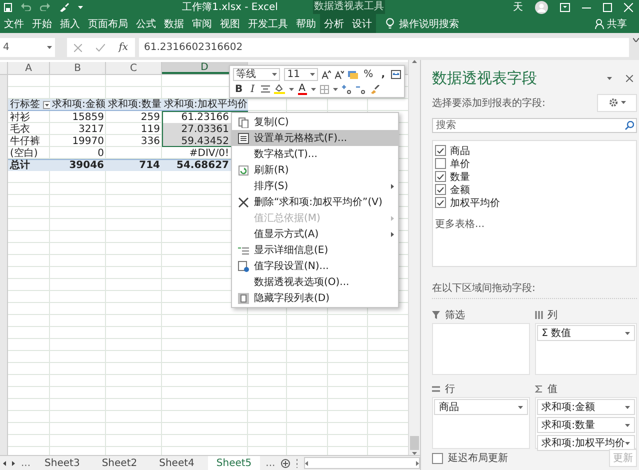  I want to click on percent-button: %, so click(369, 74).